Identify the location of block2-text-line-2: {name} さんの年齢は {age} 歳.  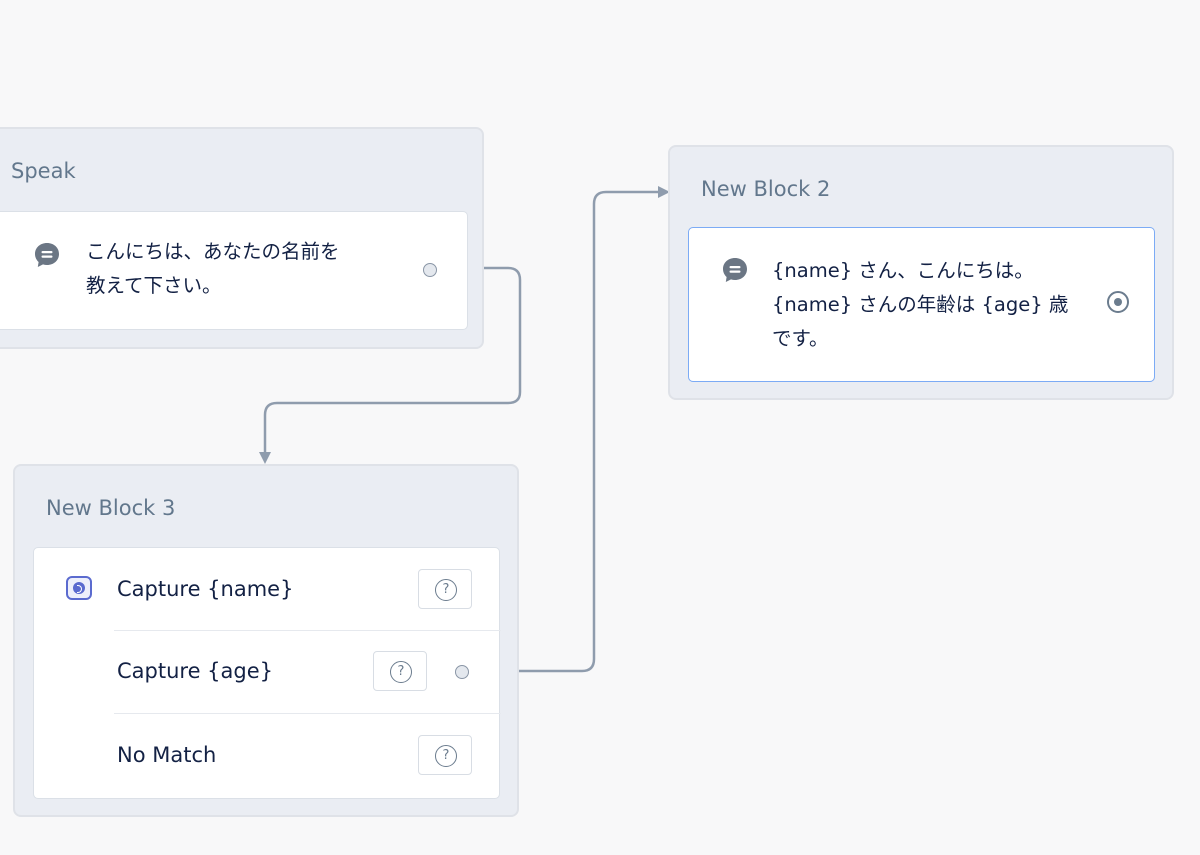
(920, 304).